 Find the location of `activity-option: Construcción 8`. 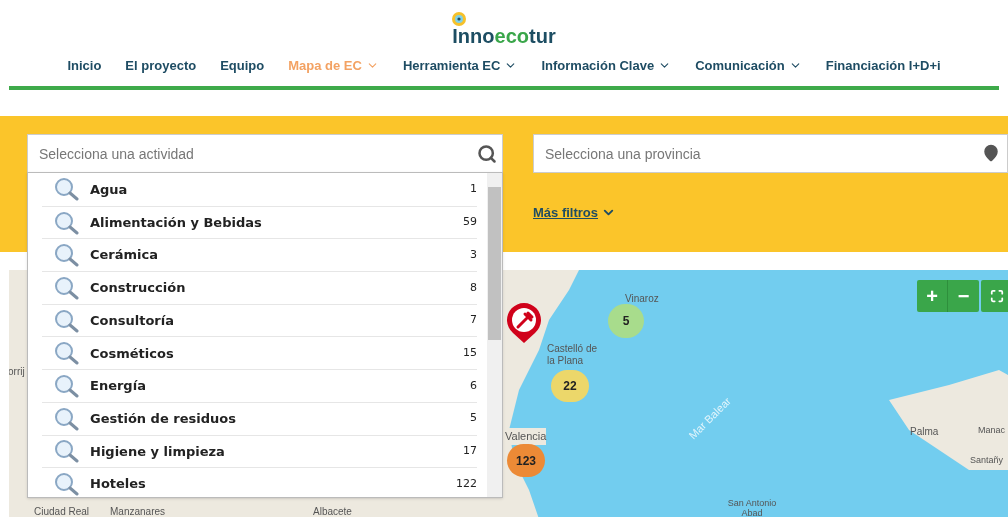

activity-option: Construcción 8 is located at coordinates (259, 287).